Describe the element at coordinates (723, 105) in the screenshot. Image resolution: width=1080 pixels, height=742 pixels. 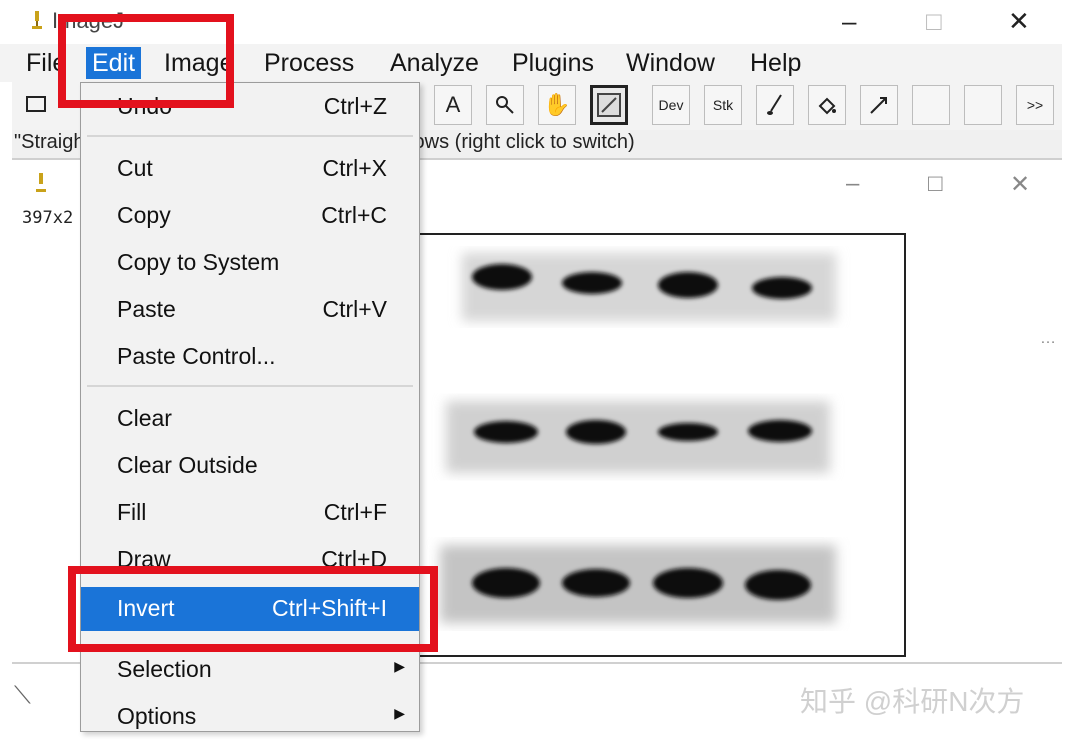
I see `stack-menu-button: Stk` at that location.